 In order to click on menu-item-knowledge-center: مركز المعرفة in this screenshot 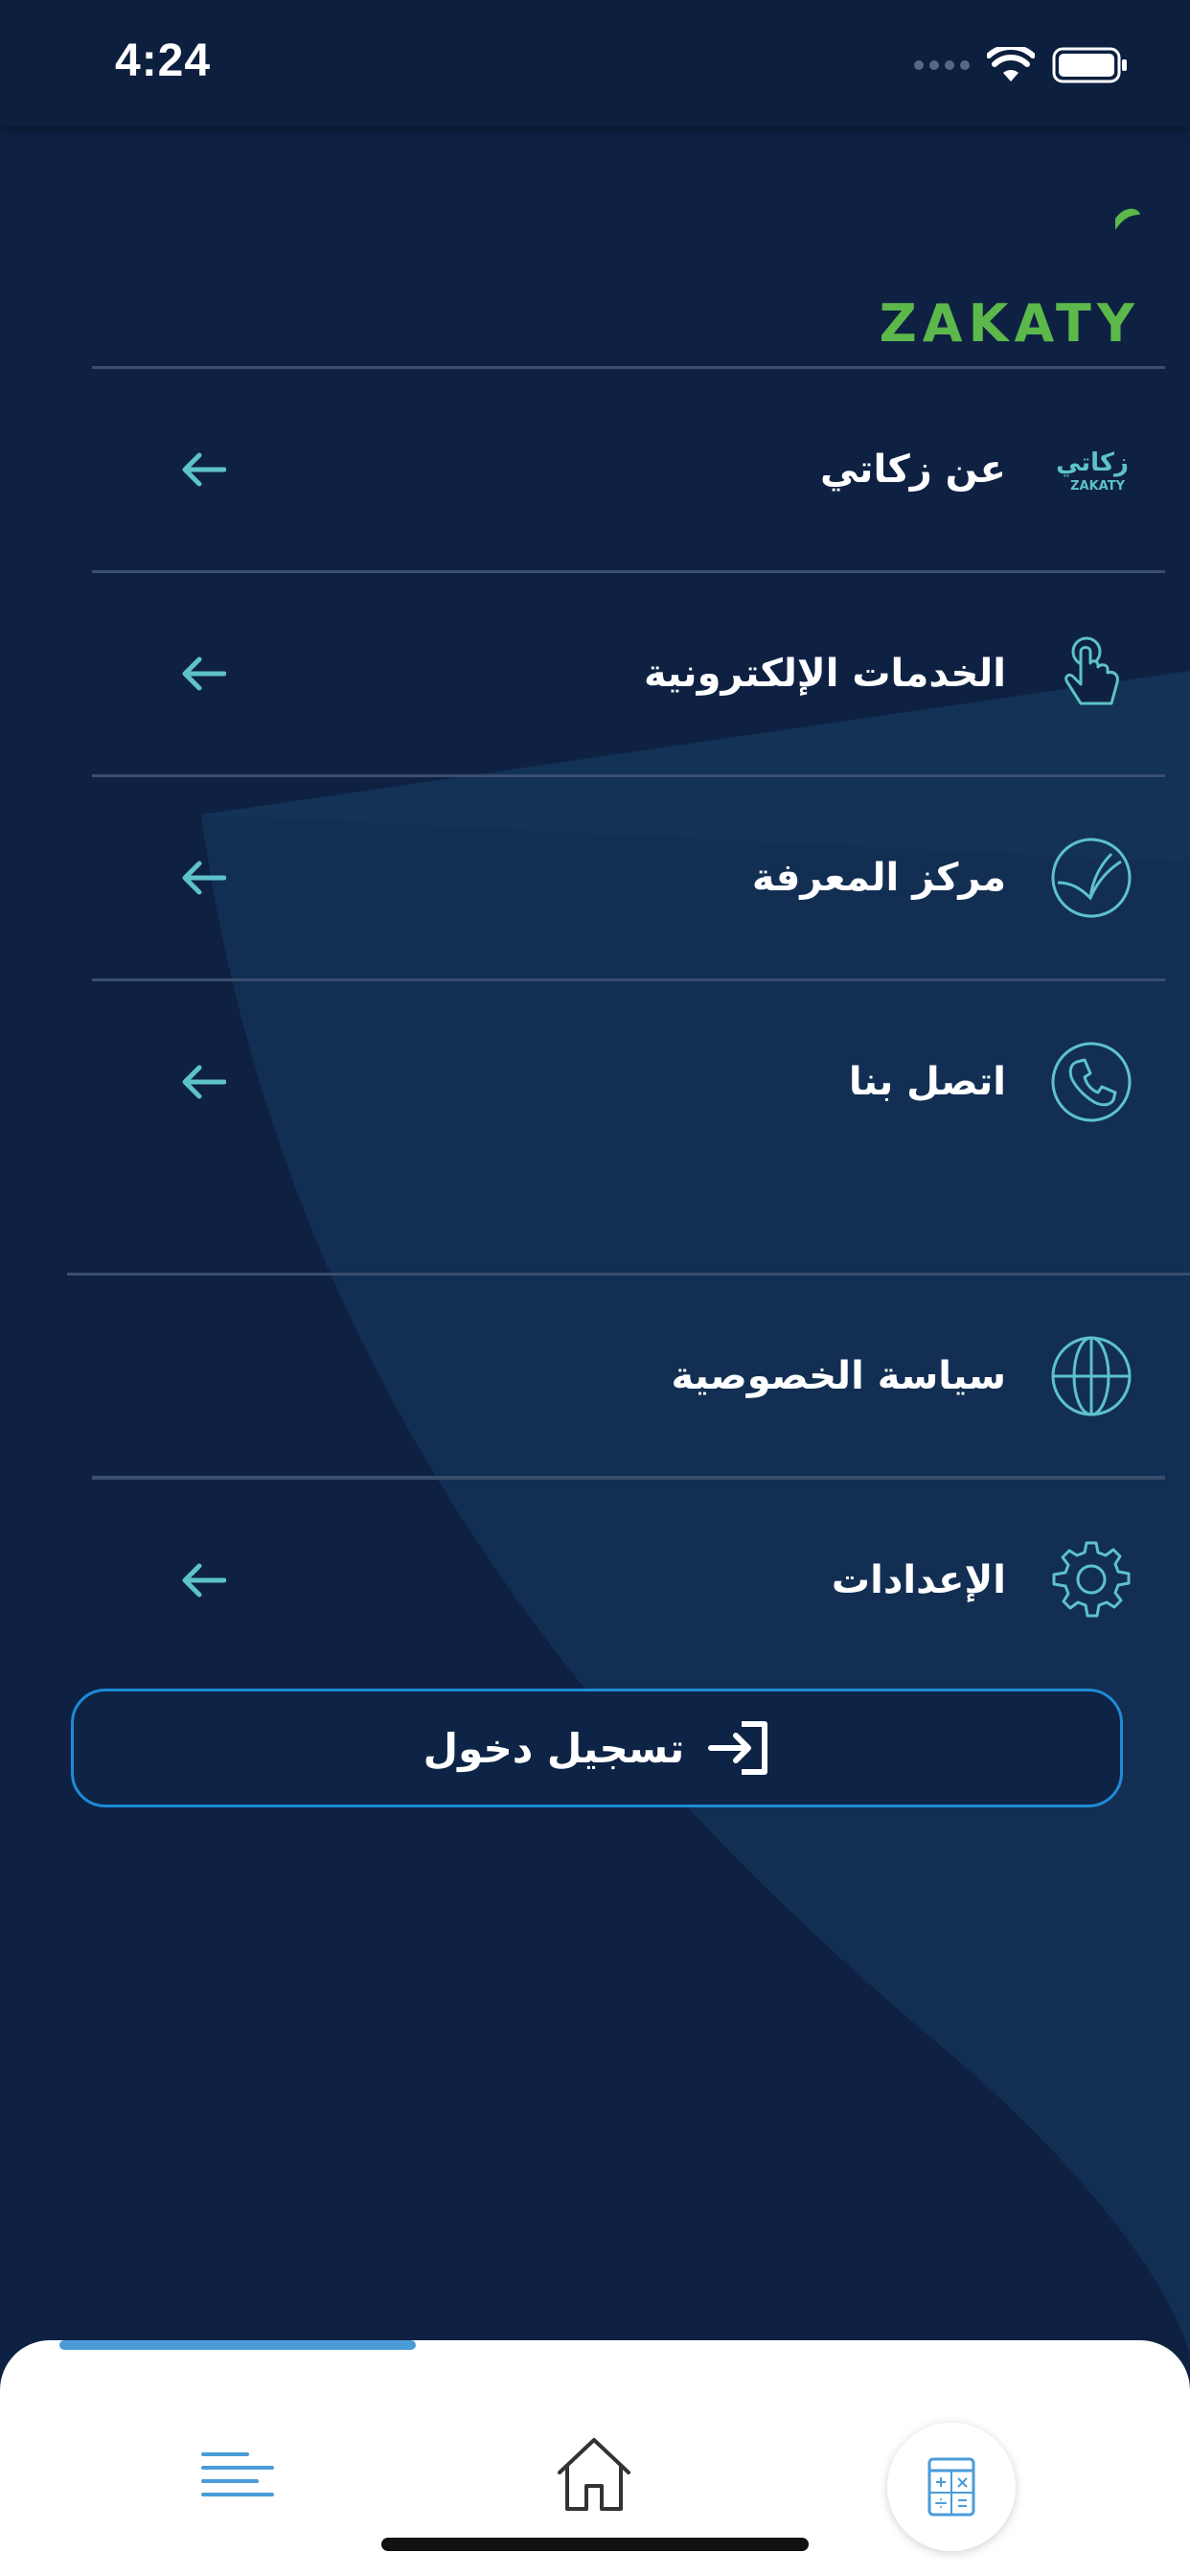, I will do `click(629, 879)`.